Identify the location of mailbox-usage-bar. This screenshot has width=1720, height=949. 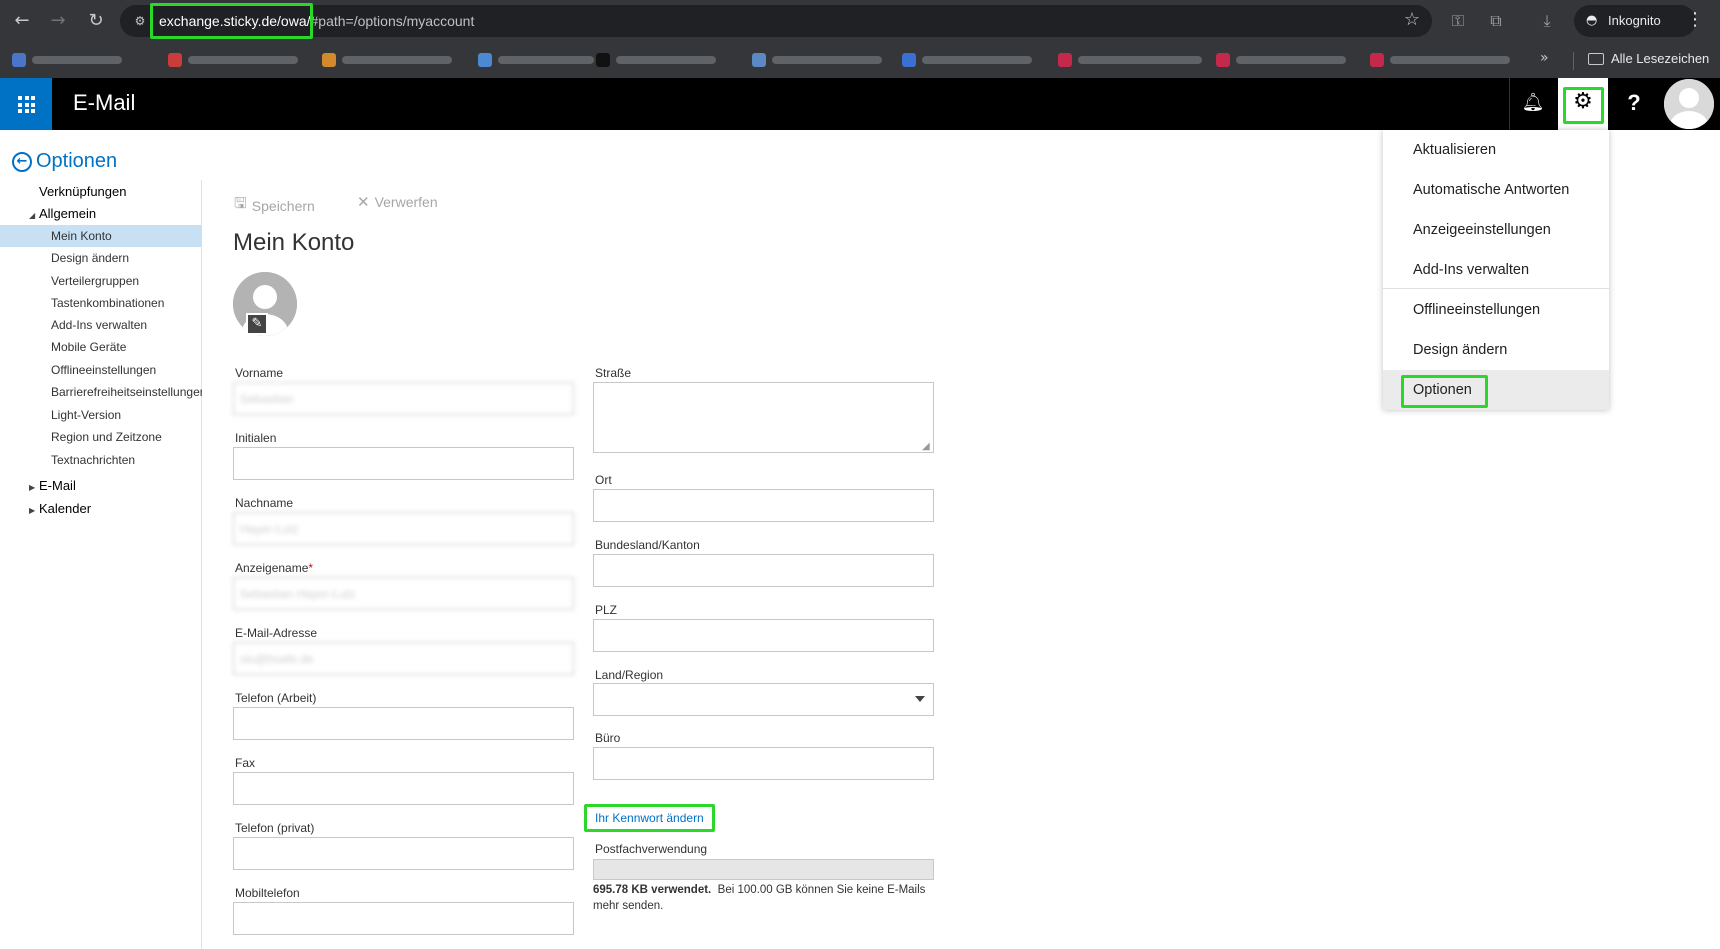
(763, 869).